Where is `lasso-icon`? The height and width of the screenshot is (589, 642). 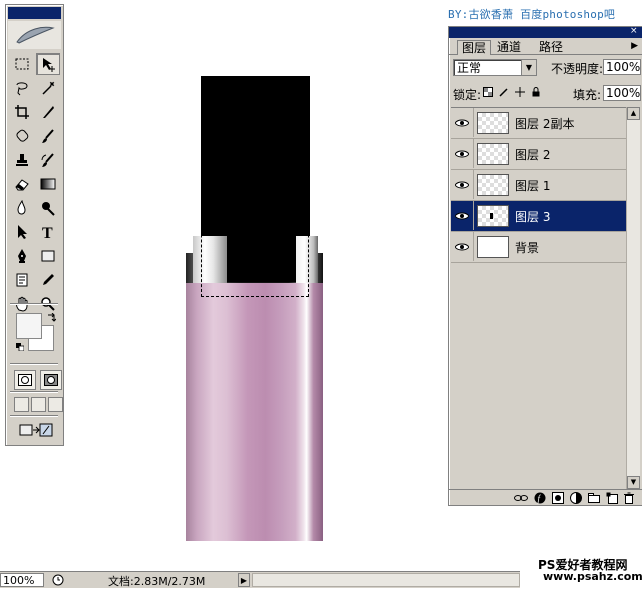
lasso-icon is located at coordinates (22, 89).